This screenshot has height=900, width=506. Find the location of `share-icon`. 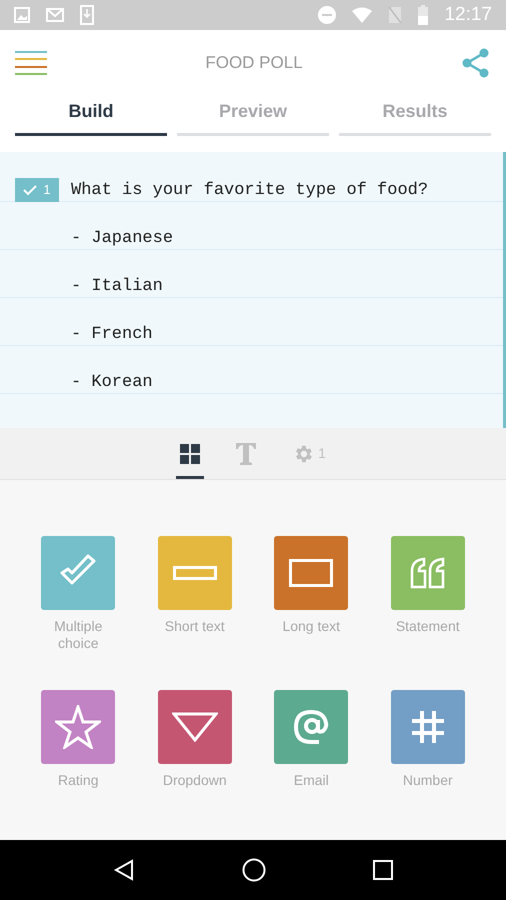

share-icon is located at coordinates (476, 63).